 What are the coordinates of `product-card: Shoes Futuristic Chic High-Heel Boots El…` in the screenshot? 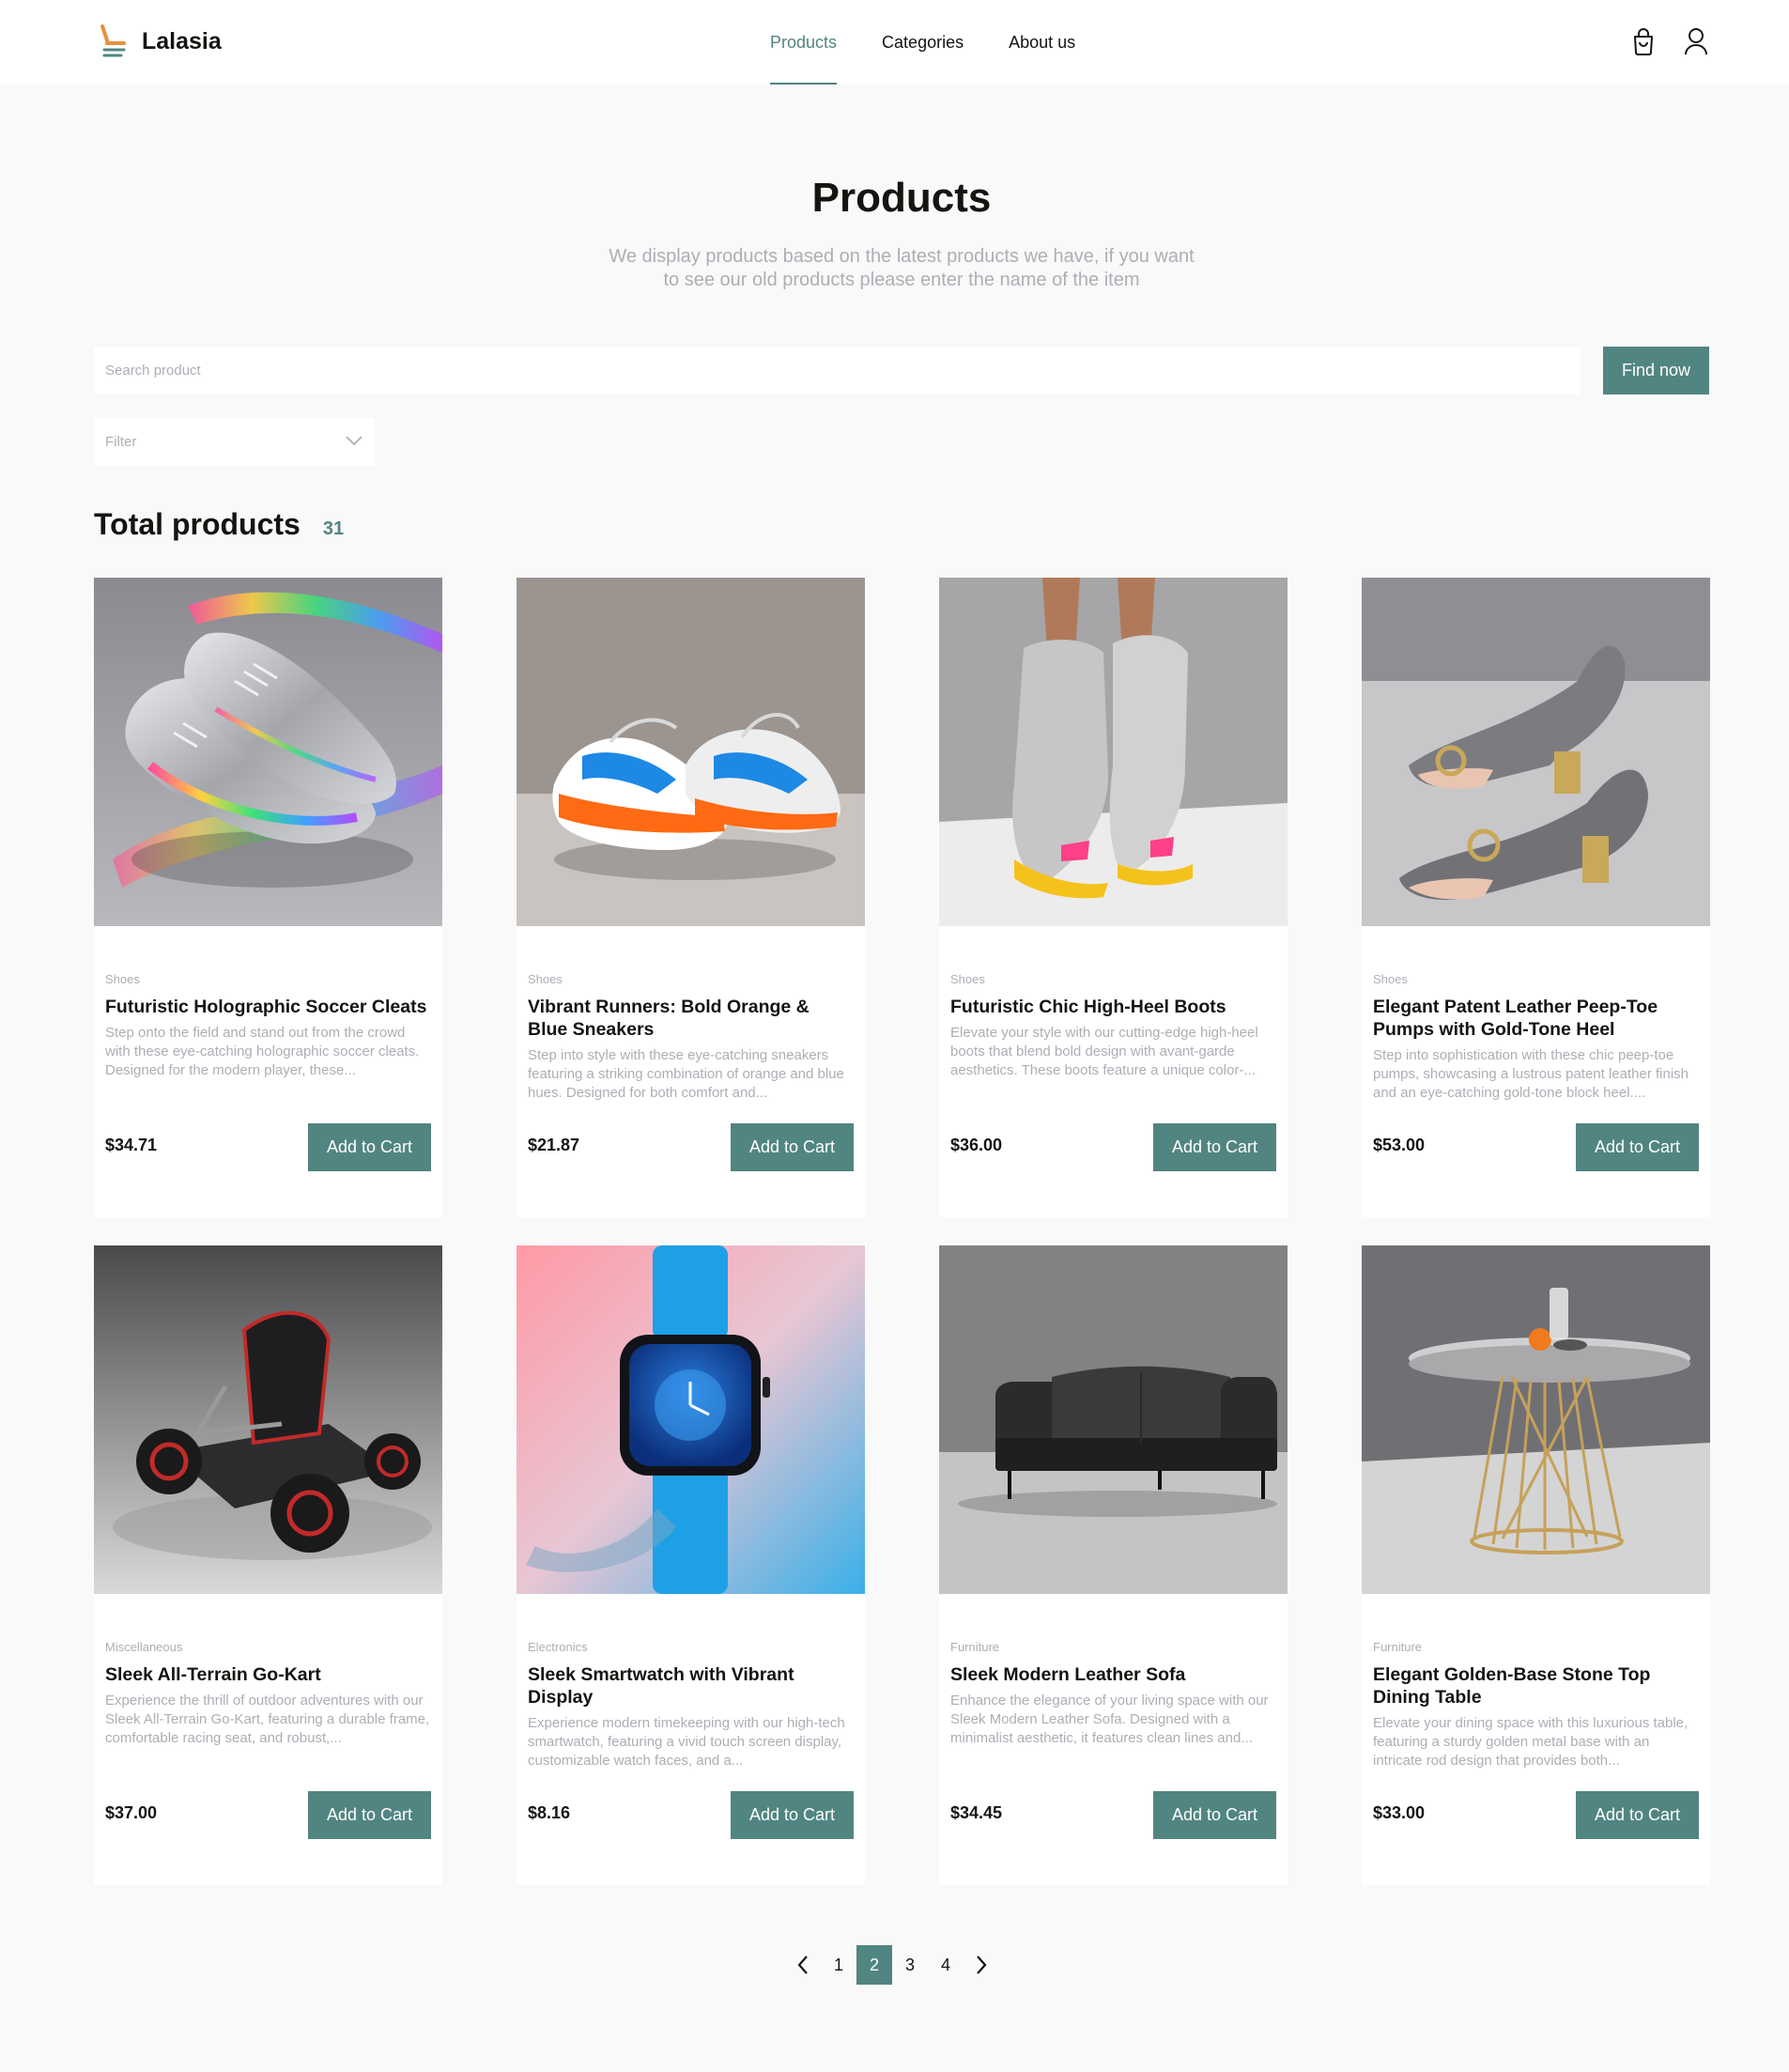 It's located at (1113, 897).